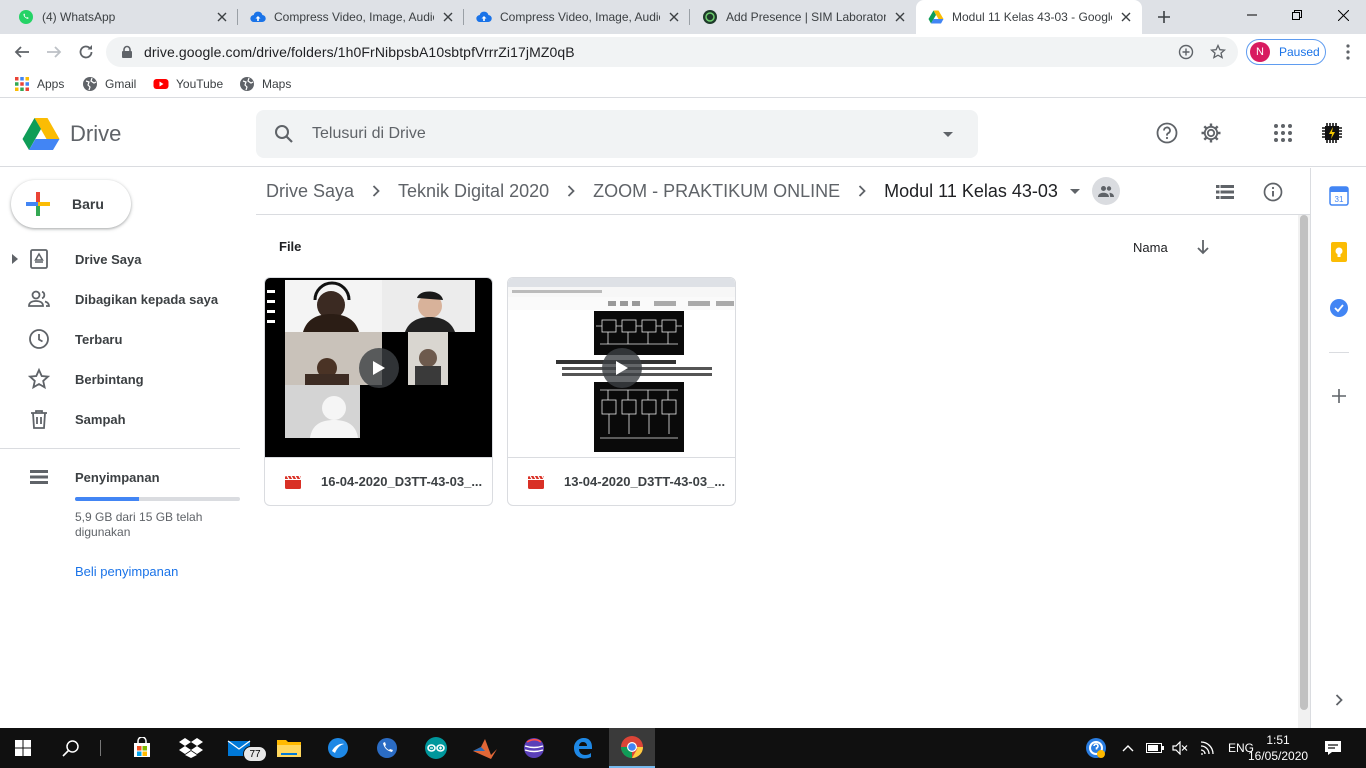 The height and width of the screenshot is (768, 1366). Describe the element at coordinates (1299, 52) in the screenshot. I see `profile-status: Paused` at that location.